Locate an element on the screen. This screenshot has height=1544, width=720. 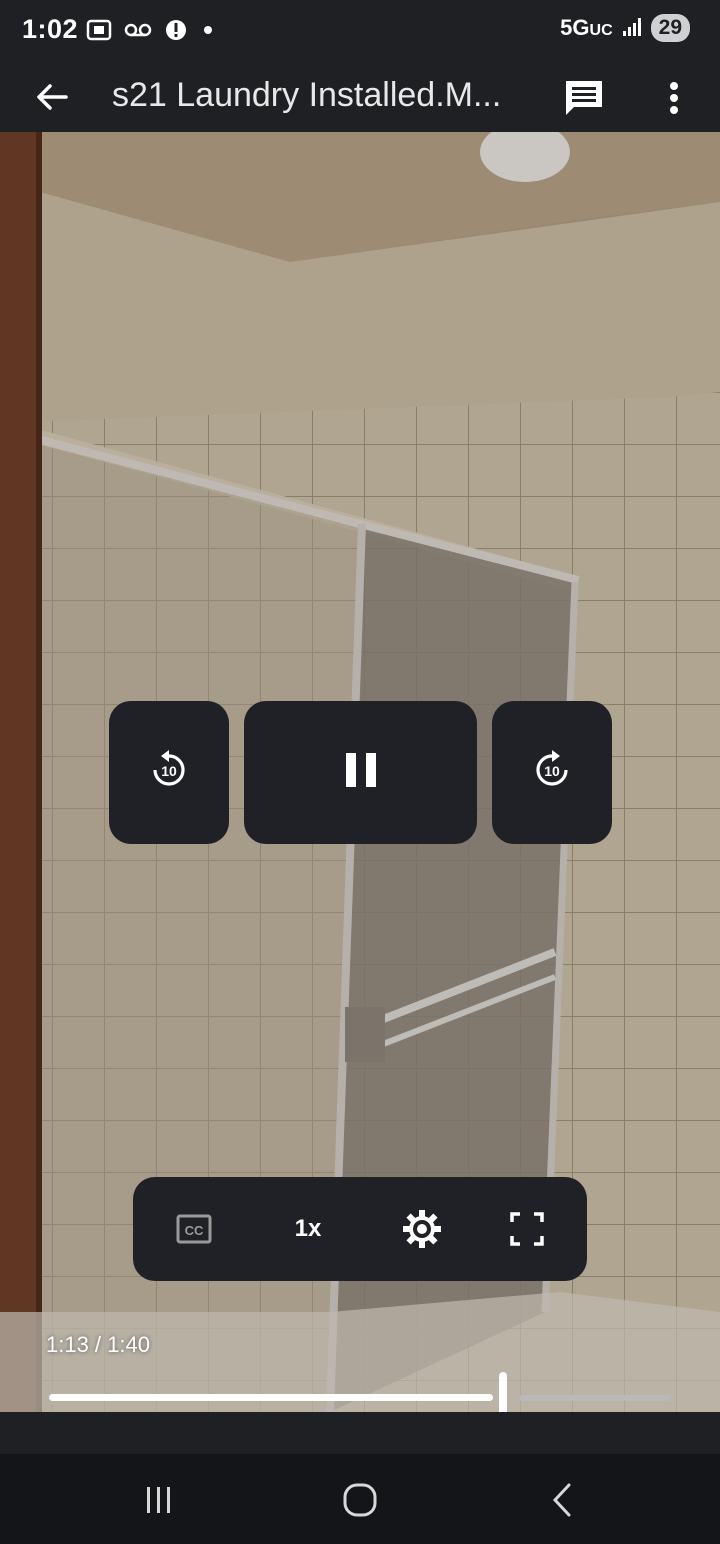
replay-10-icon: 10 is located at coordinates (169, 772).